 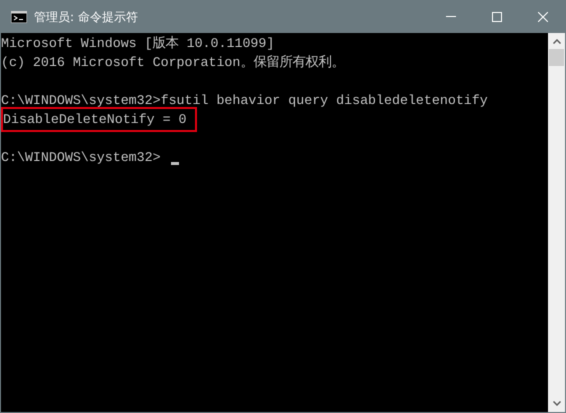 What do you see at coordinates (451, 16) in the screenshot?
I see `minimize-icon` at bounding box center [451, 16].